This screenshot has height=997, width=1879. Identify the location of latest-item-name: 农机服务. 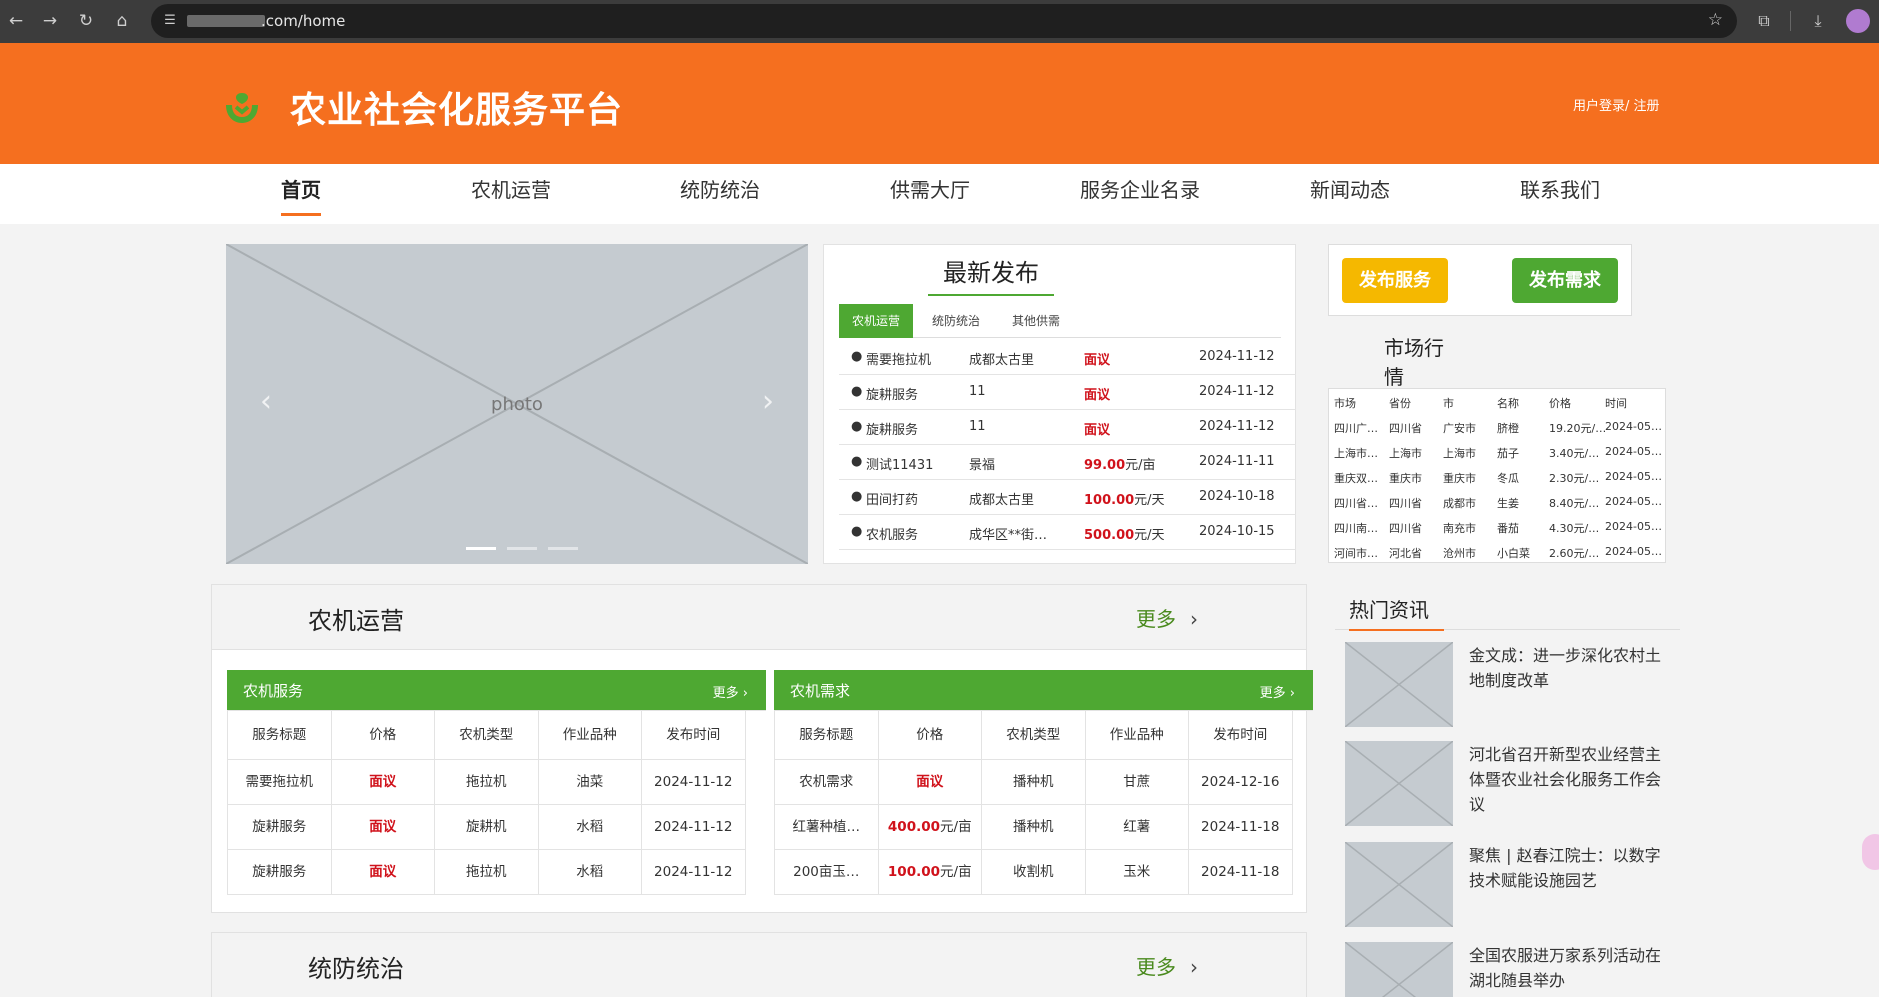
(913, 533).